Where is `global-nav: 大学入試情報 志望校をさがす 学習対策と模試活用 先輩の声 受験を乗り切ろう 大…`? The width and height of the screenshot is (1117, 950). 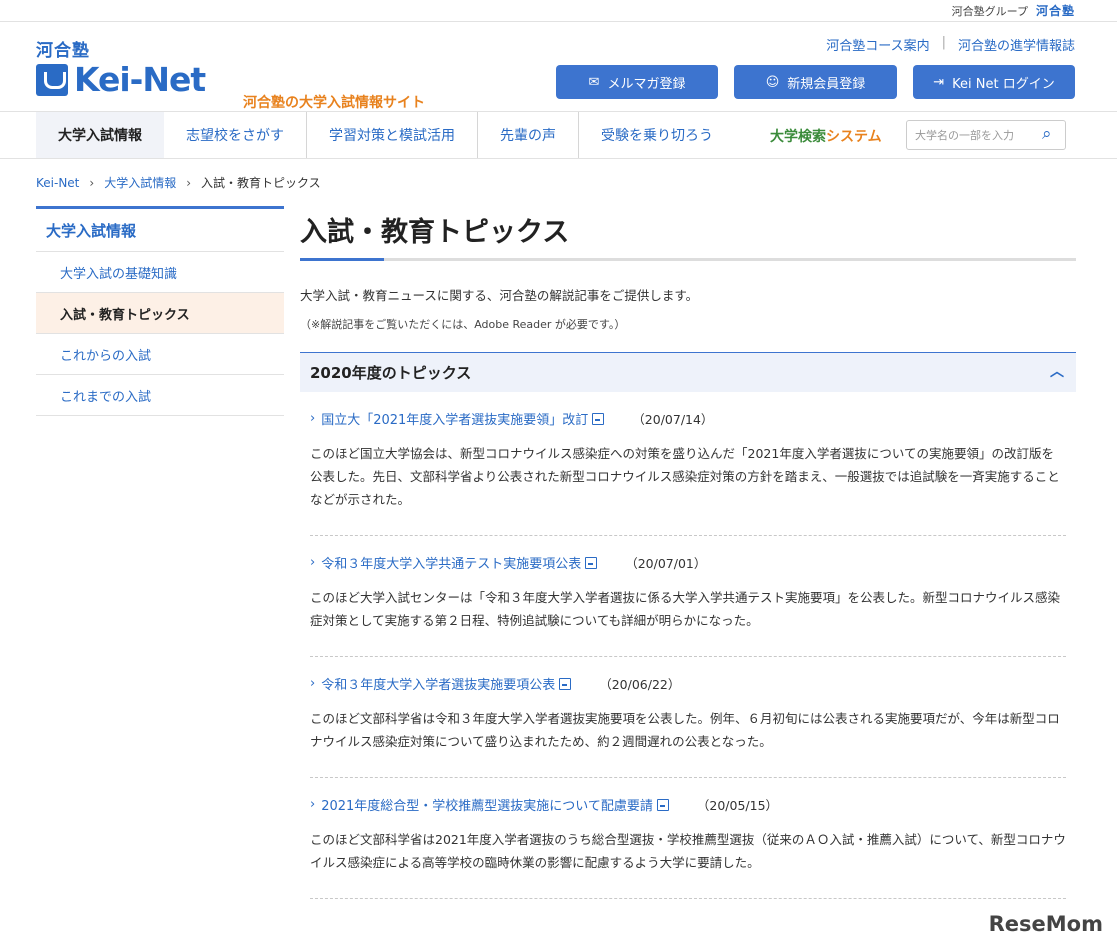 global-nav: 大学入試情報 志望校をさがす 学習対策と模試活用 先輩の声 受験を乗り切ろう 大… is located at coordinates (558, 135).